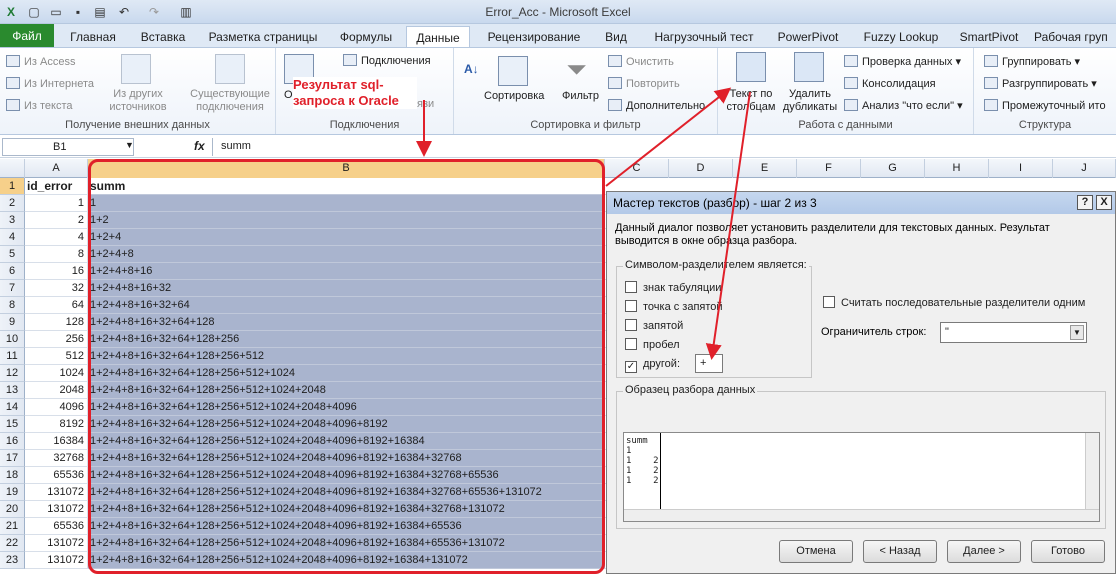  I want to click on cell-a: 64, so click(56, 305).